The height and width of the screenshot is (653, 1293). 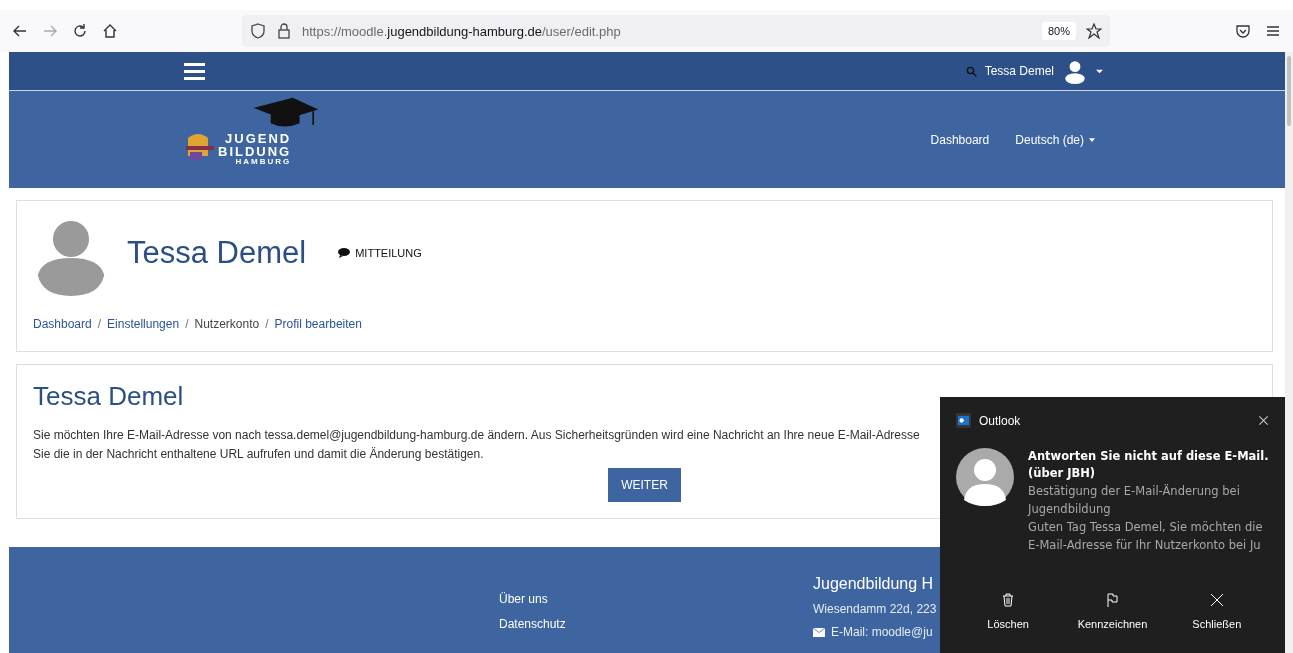 What do you see at coordinates (1000, 420) in the screenshot?
I see `app-name: Outlook` at bounding box center [1000, 420].